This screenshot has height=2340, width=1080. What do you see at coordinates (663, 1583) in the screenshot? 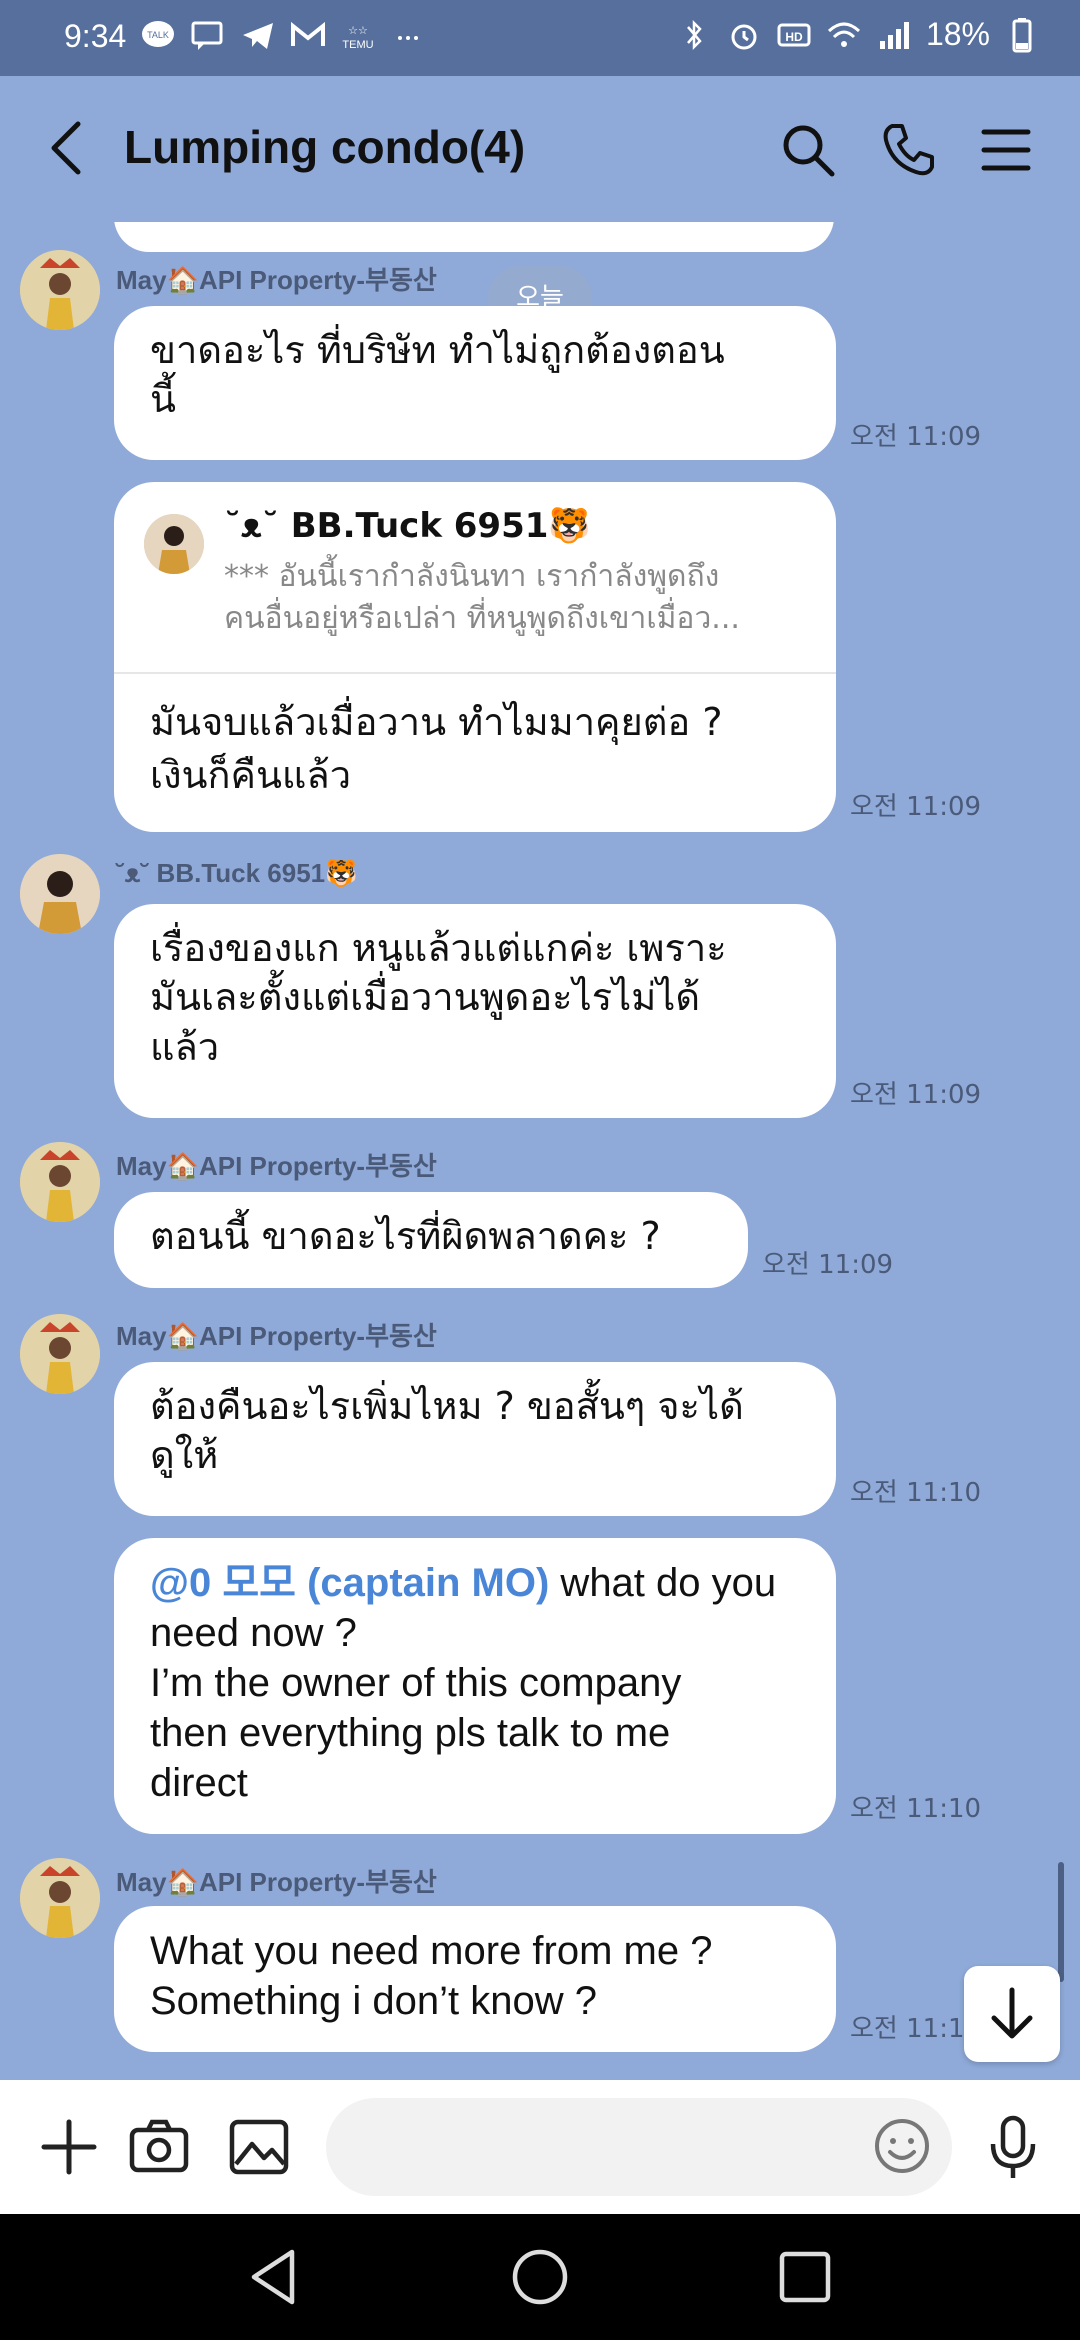
I see `message-text: what do you` at bounding box center [663, 1583].